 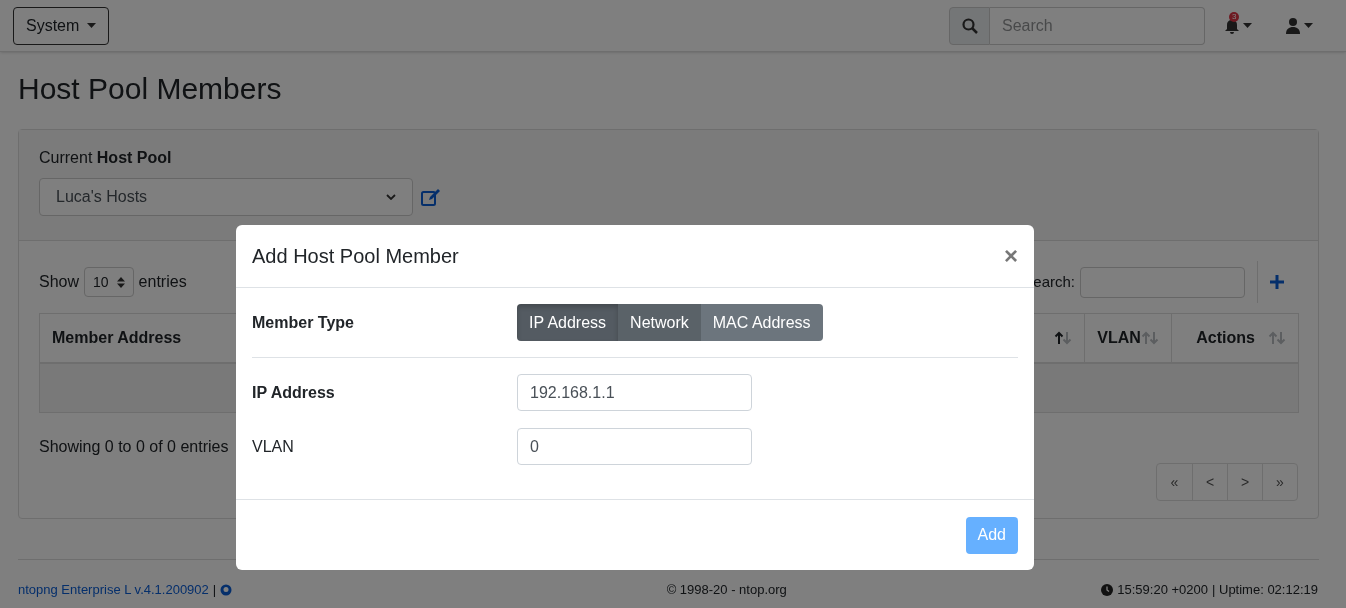 I want to click on edit-icon, so click(x=430, y=197).